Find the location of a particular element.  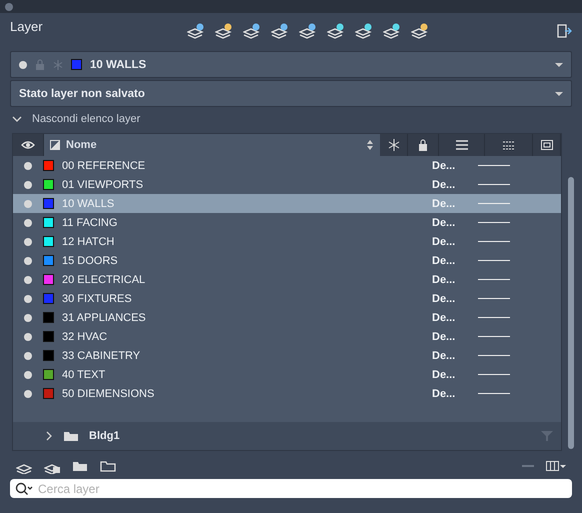

folder-icon is located at coordinates (71, 436).